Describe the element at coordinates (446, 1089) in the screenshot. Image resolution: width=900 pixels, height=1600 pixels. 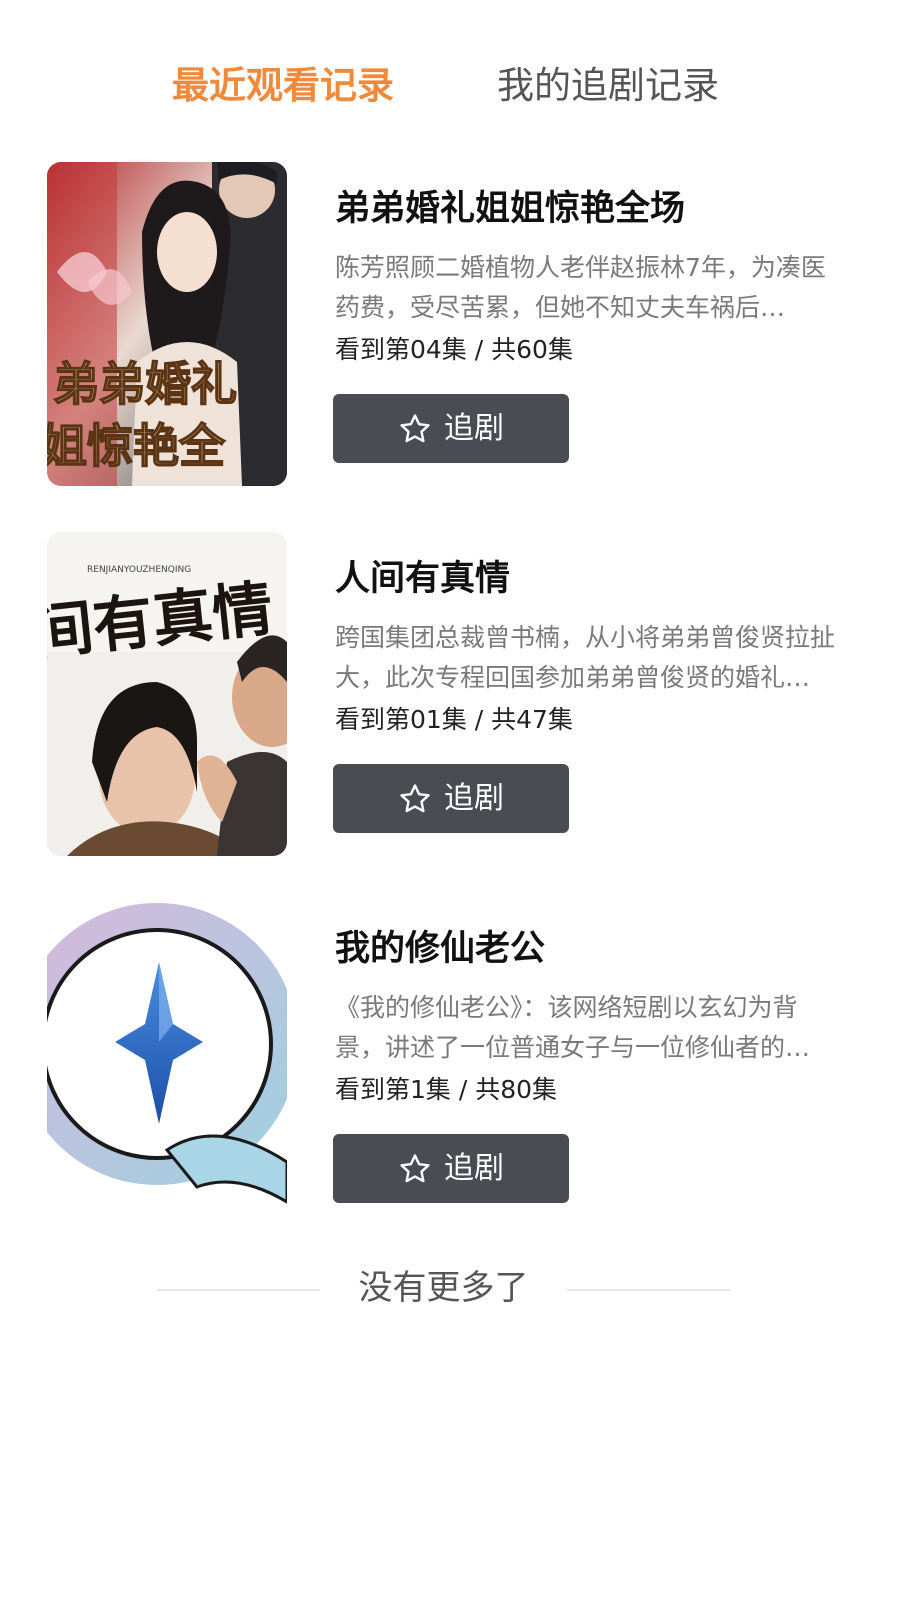
I see `watch-progress: 看到第1集 / 共80集` at that location.